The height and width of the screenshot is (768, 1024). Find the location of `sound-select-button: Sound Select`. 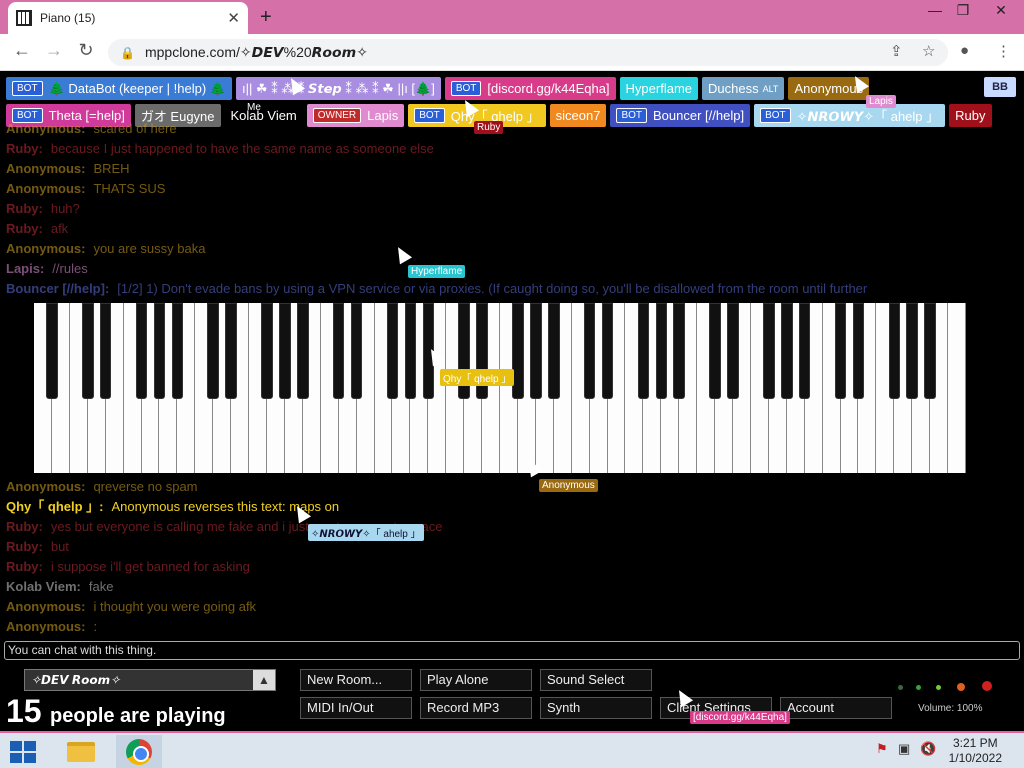

sound-select-button: Sound Select is located at coordinates (596, 680).